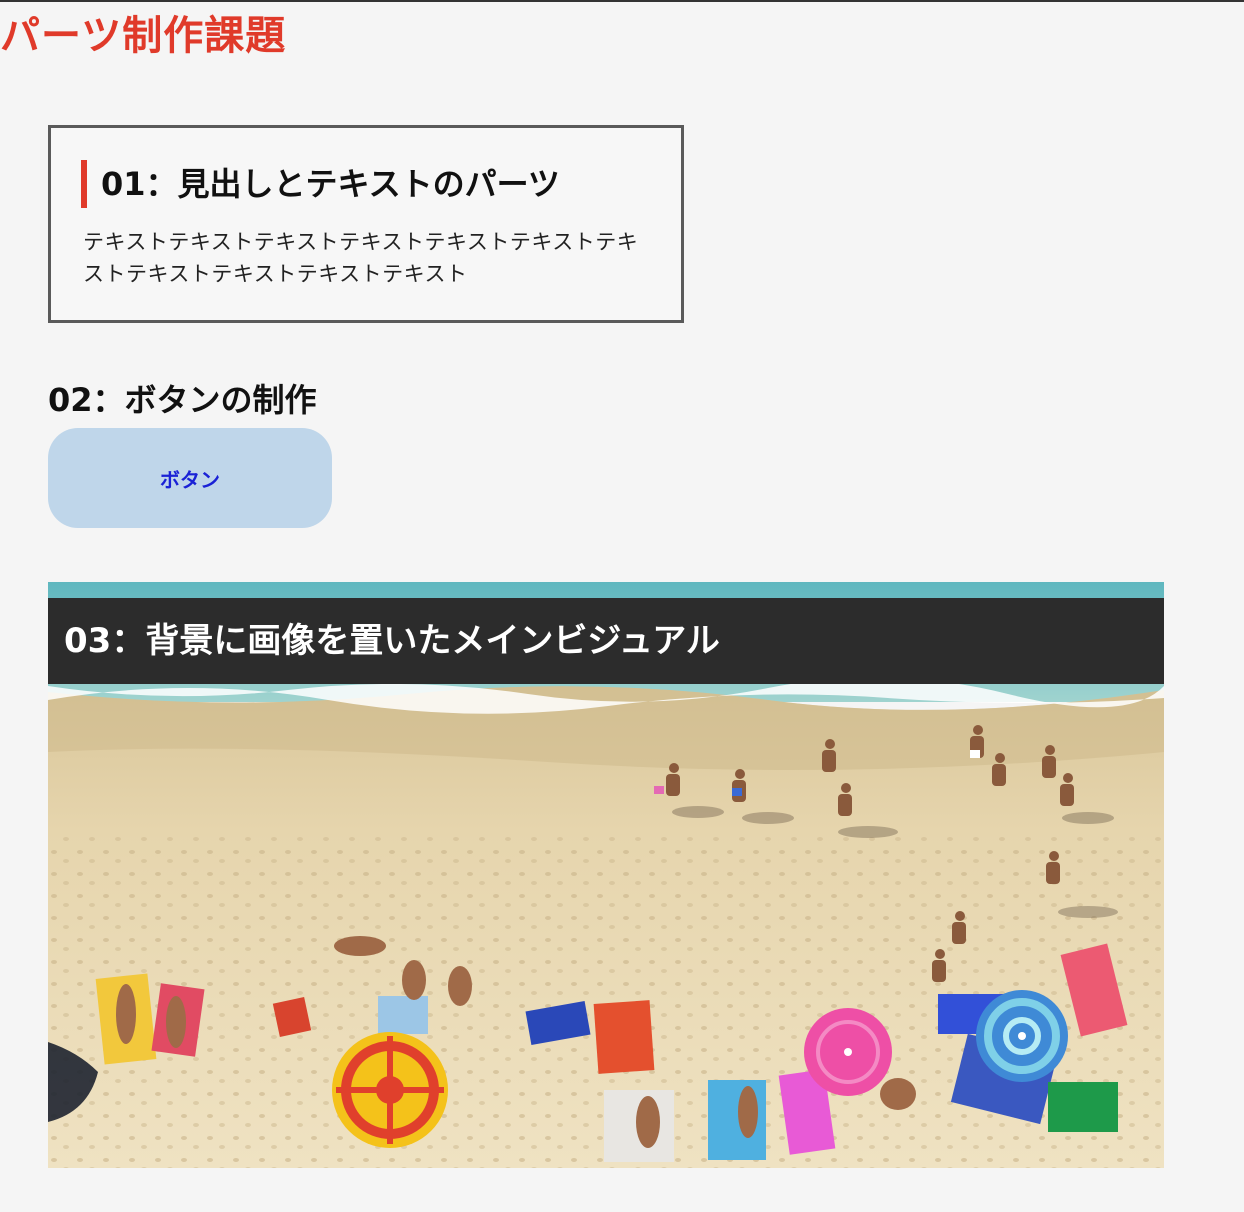 Image resolution: width=1244 pixels, height=1212 pixels. What do you see at coordinates (190, 478) in the screenshot?
I see `main-button: ボタン` at bounding box center [190, 478].